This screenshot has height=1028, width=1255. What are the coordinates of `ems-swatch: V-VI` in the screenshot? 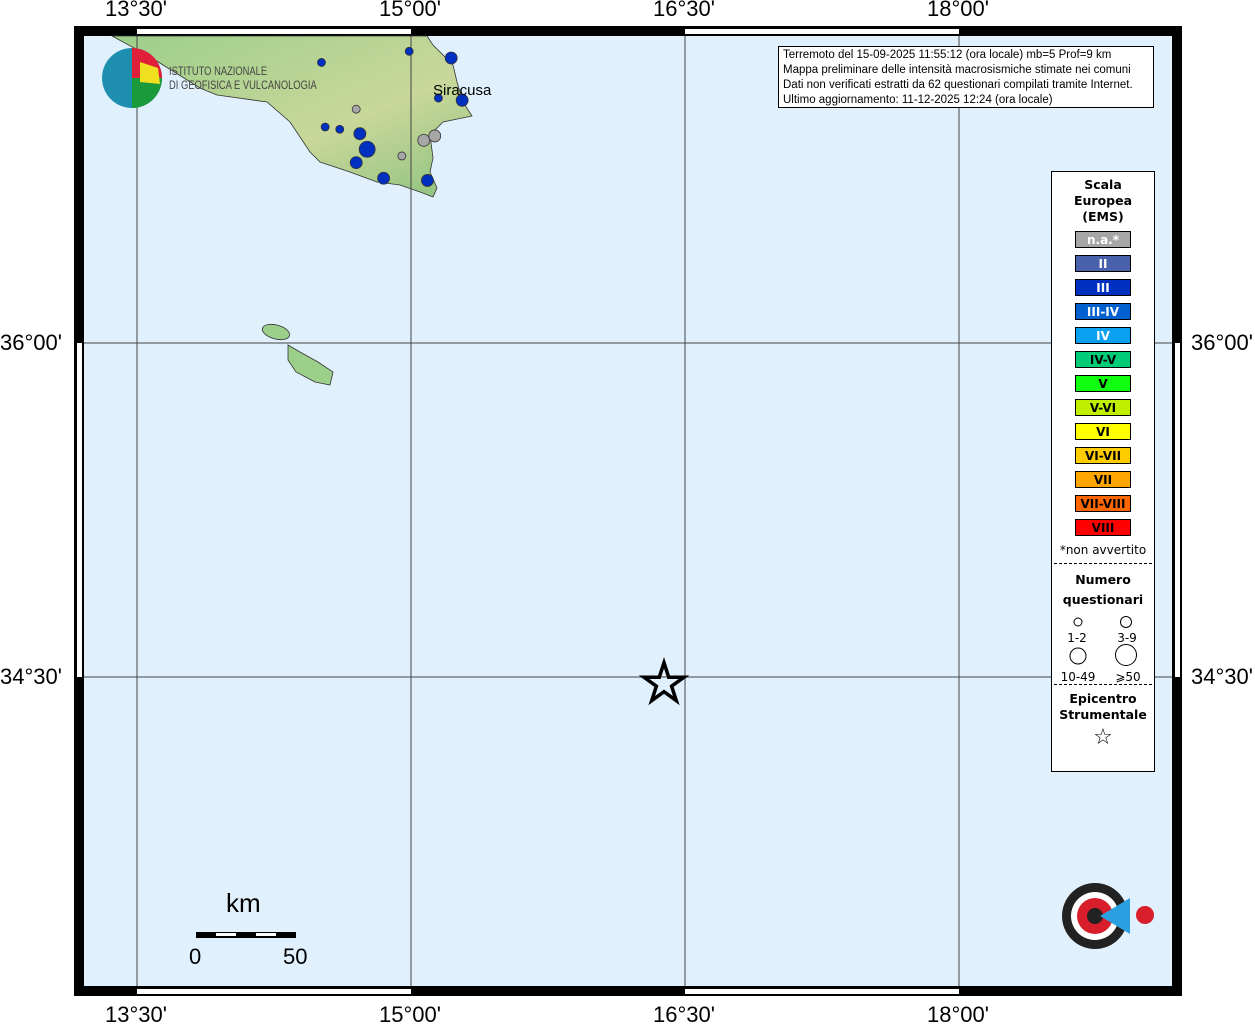 It's located at (1103, 407).